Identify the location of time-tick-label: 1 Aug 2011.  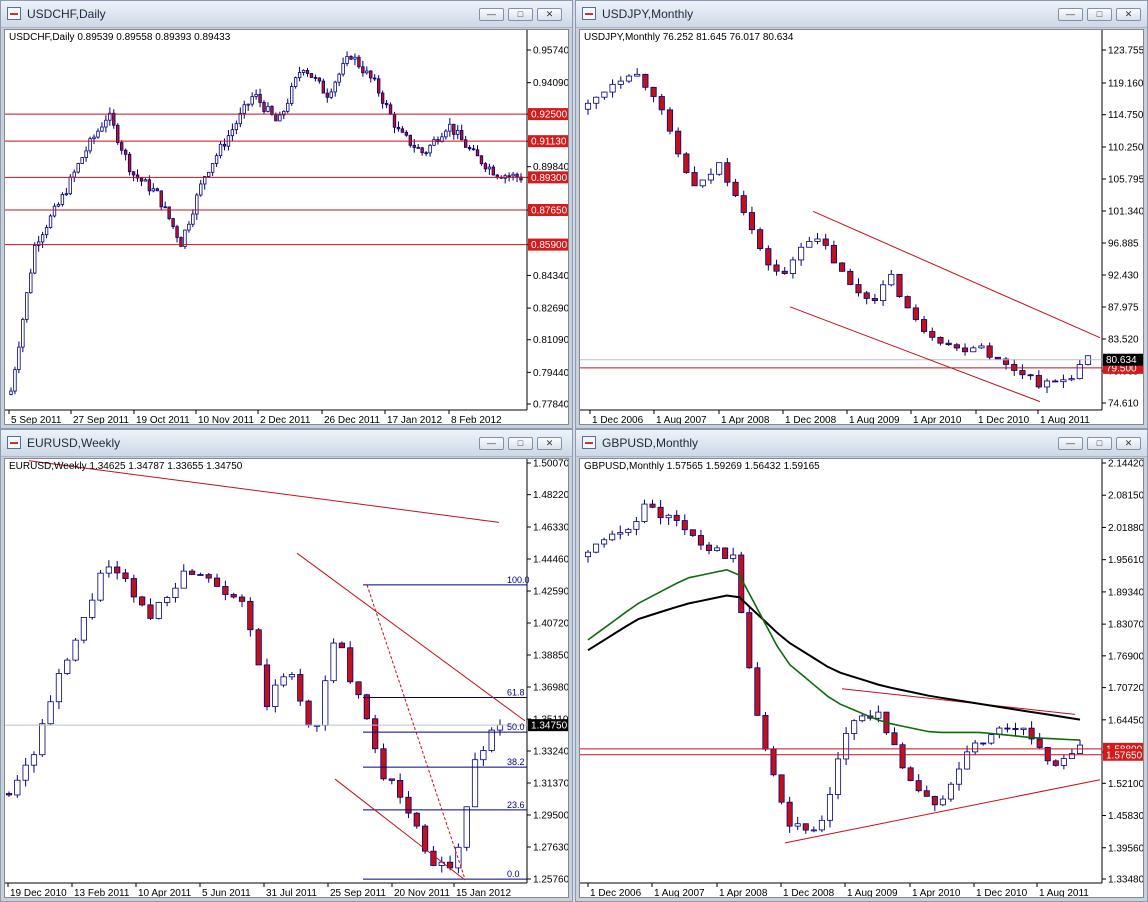
(1065, 420).